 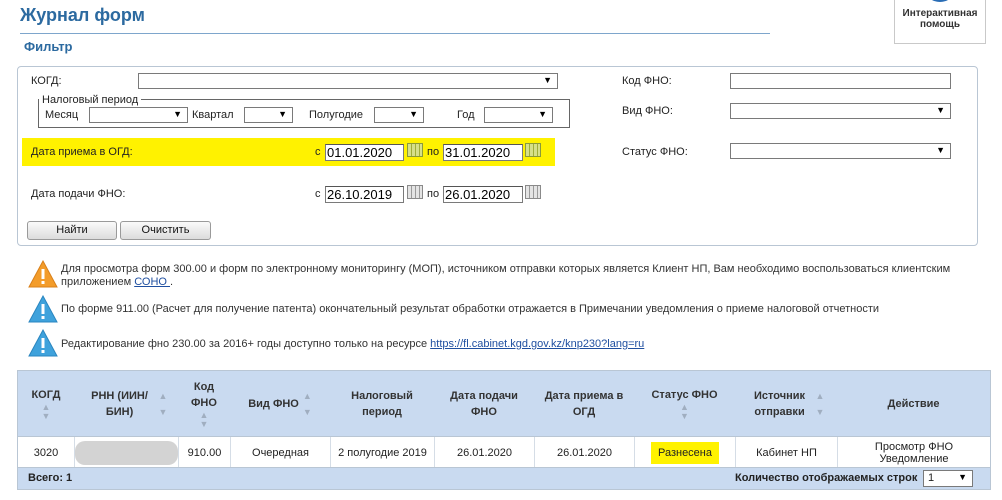 What do you see at coordinates (433, 152) in the screenshot?
I see `receipt-date-to-label: по` at bounding box center [433, 152].